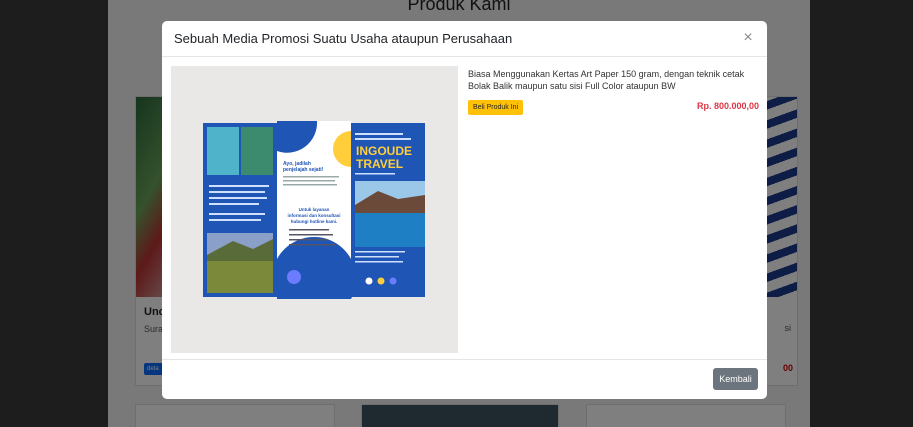 The height and width of the screenshot is (427, 913). I want to click on brochure-subhead2: penjelajah sejati!, so click(303, 170).